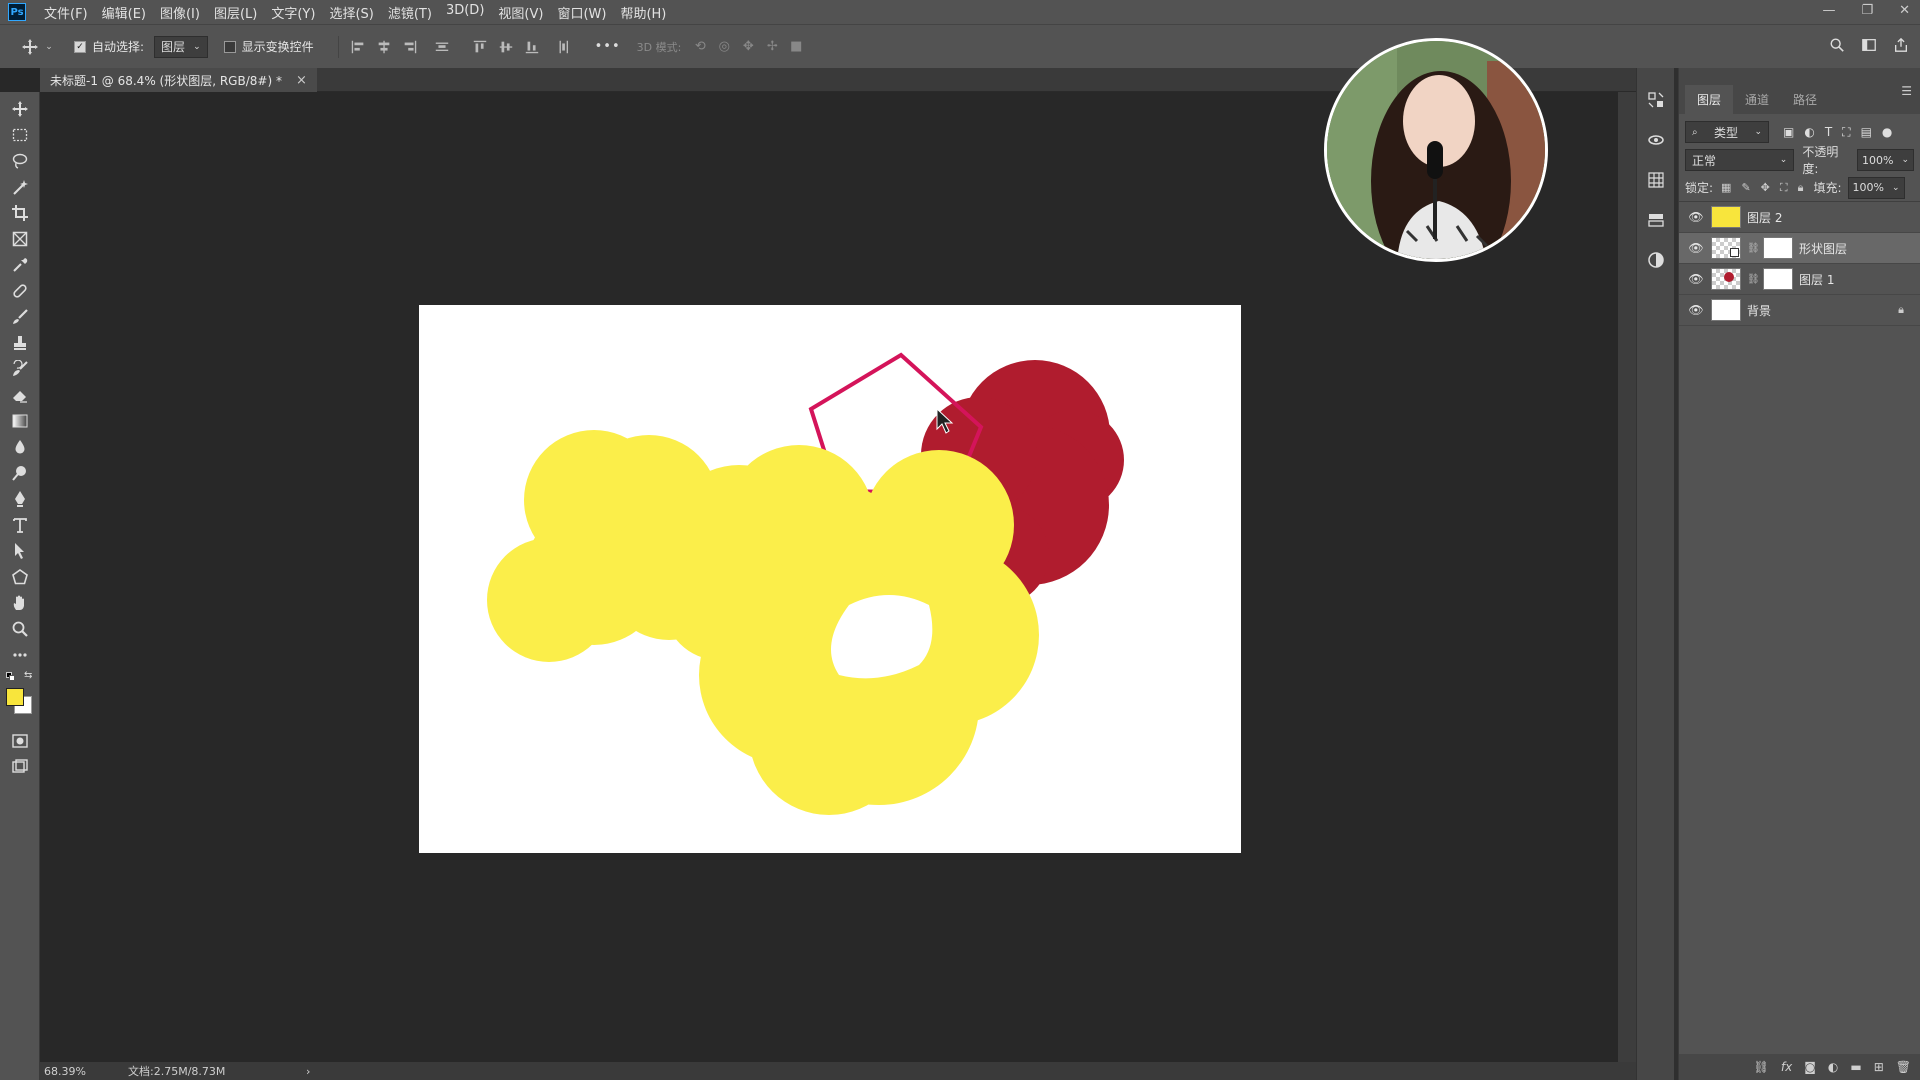 This screenshot has height=1080, width=1920. I want to click on tab-layers: 图层, so click(1709, 99).